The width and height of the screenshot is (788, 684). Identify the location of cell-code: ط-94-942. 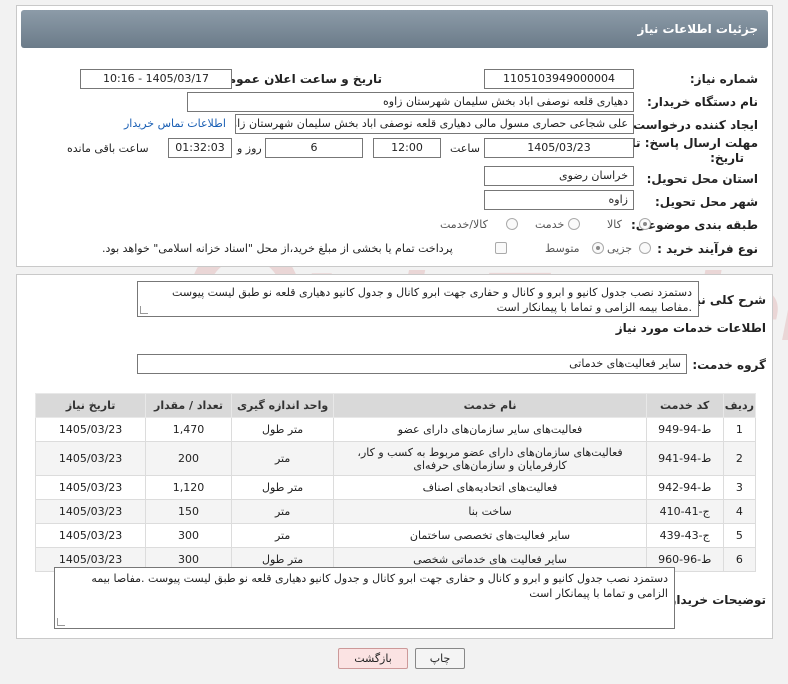
(684, 487).